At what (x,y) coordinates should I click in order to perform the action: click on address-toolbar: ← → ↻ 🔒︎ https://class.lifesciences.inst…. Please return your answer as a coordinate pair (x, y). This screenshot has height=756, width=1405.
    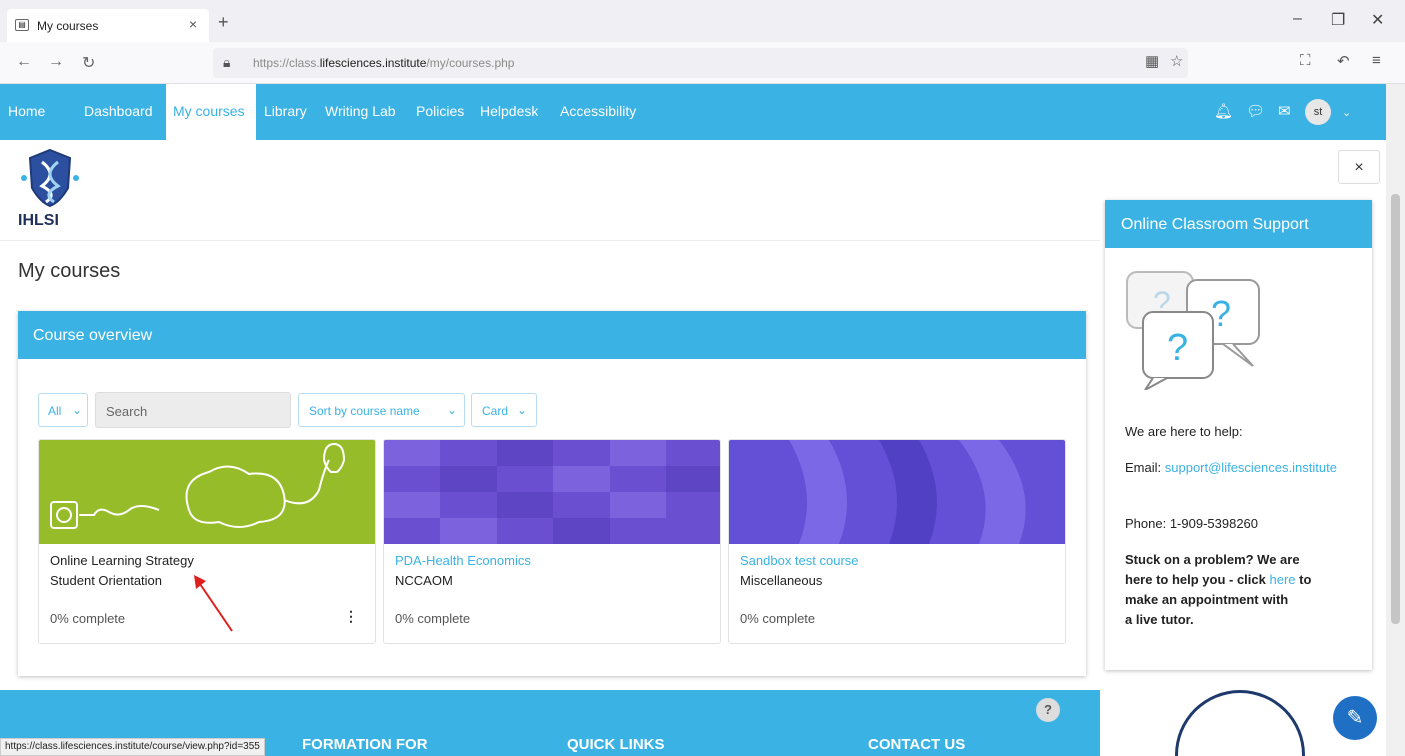
    Looking at the image, I should click on (702, 63).